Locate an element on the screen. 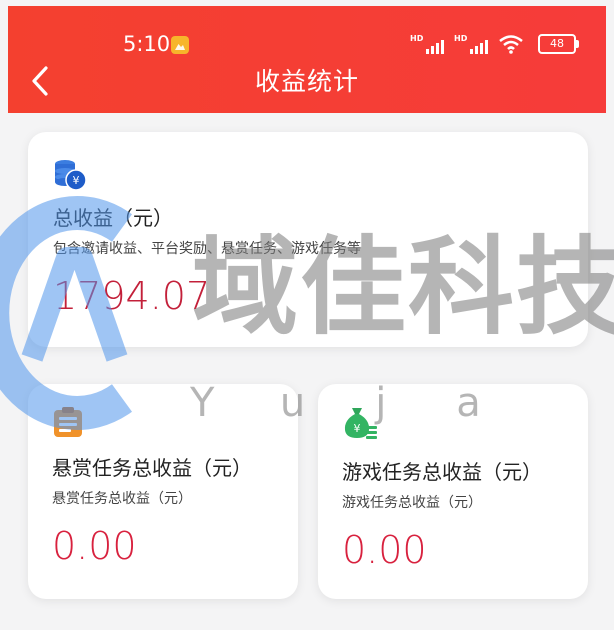 The image size is (614, 630). game-earnings-subtitle: 游戏任务总收益（元） is located at coordinates (412, 503).